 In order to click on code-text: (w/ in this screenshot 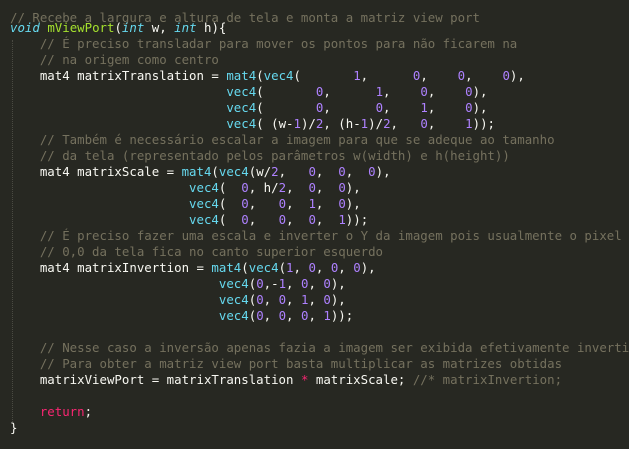, I will do `click(260, 171)`.